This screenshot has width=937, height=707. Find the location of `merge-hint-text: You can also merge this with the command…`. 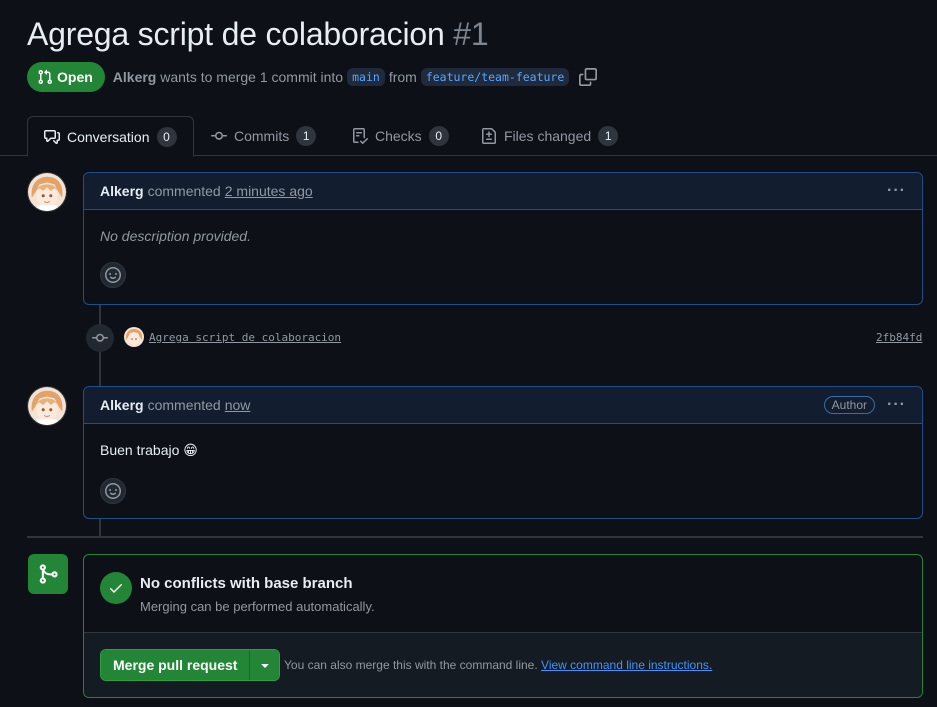

merge-hint-text: You can also merge this with the command… is located at coordinates (411, 665).